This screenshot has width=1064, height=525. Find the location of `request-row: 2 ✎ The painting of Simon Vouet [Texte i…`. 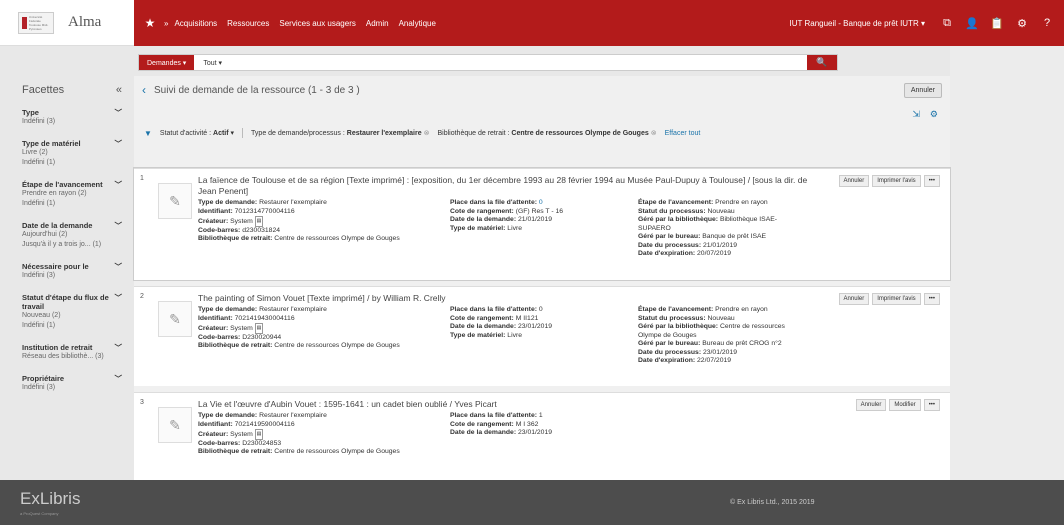

request-row: 2 ✎ The painting of Simon Vouet [Texte i… is located at coordinates (542, 336).